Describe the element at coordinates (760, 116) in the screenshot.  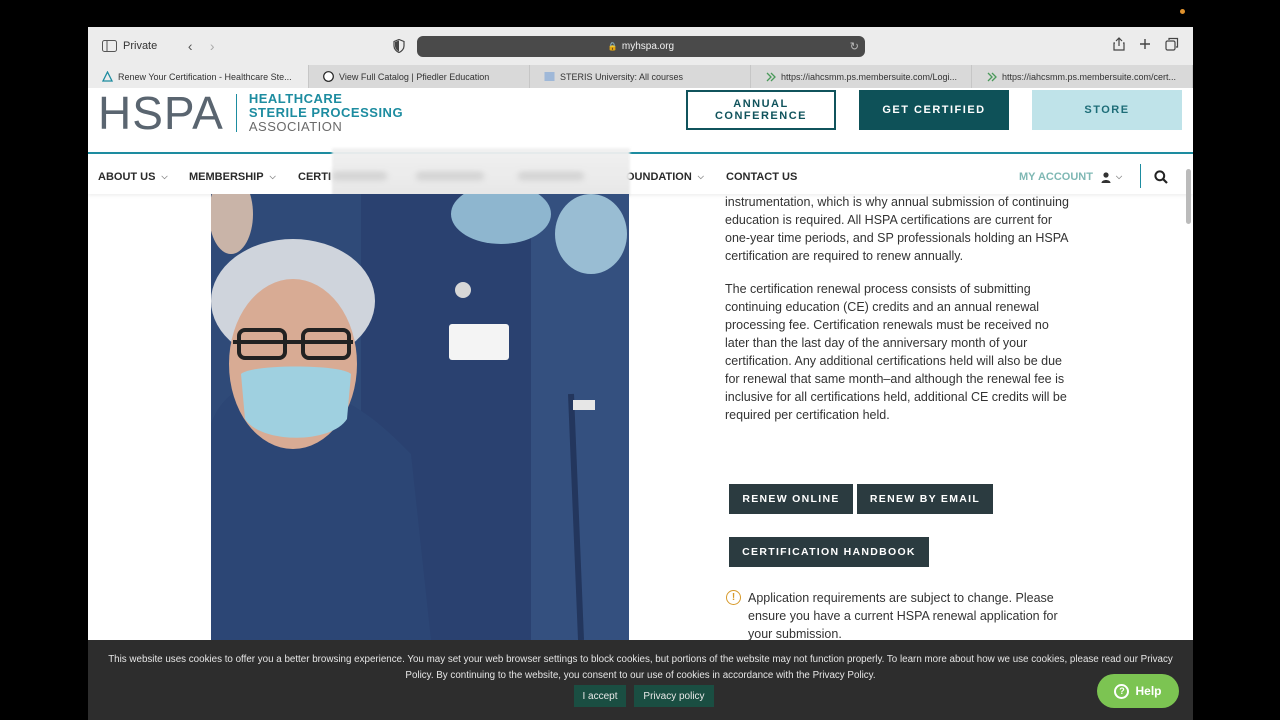
I see `conference-label-2: CONFERENCE` at that location.